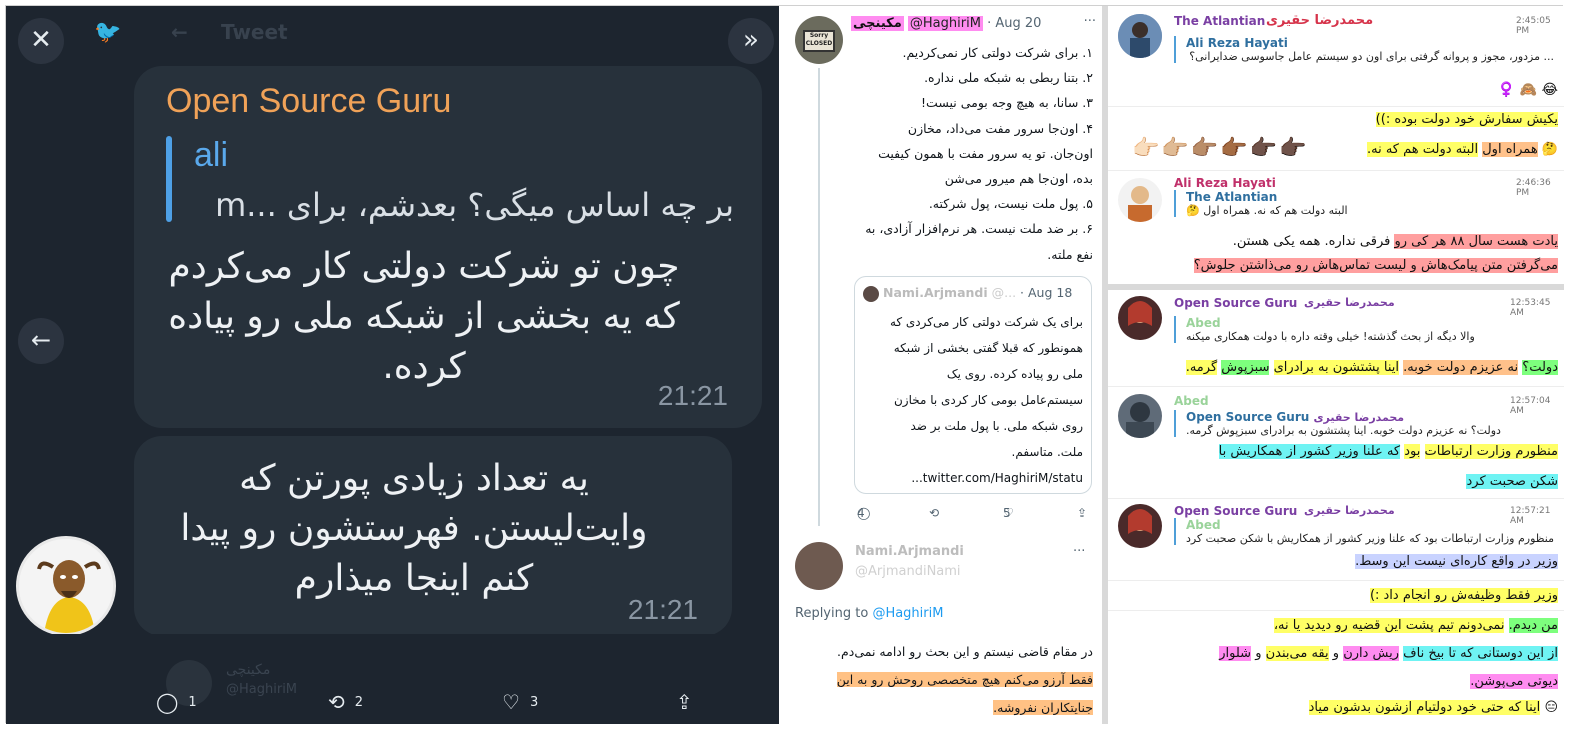  What do you see at coordinates (1371, 653) in the screenshot?
I see `message-highlight: ریش دارن` at bounding box center [1371, 653].